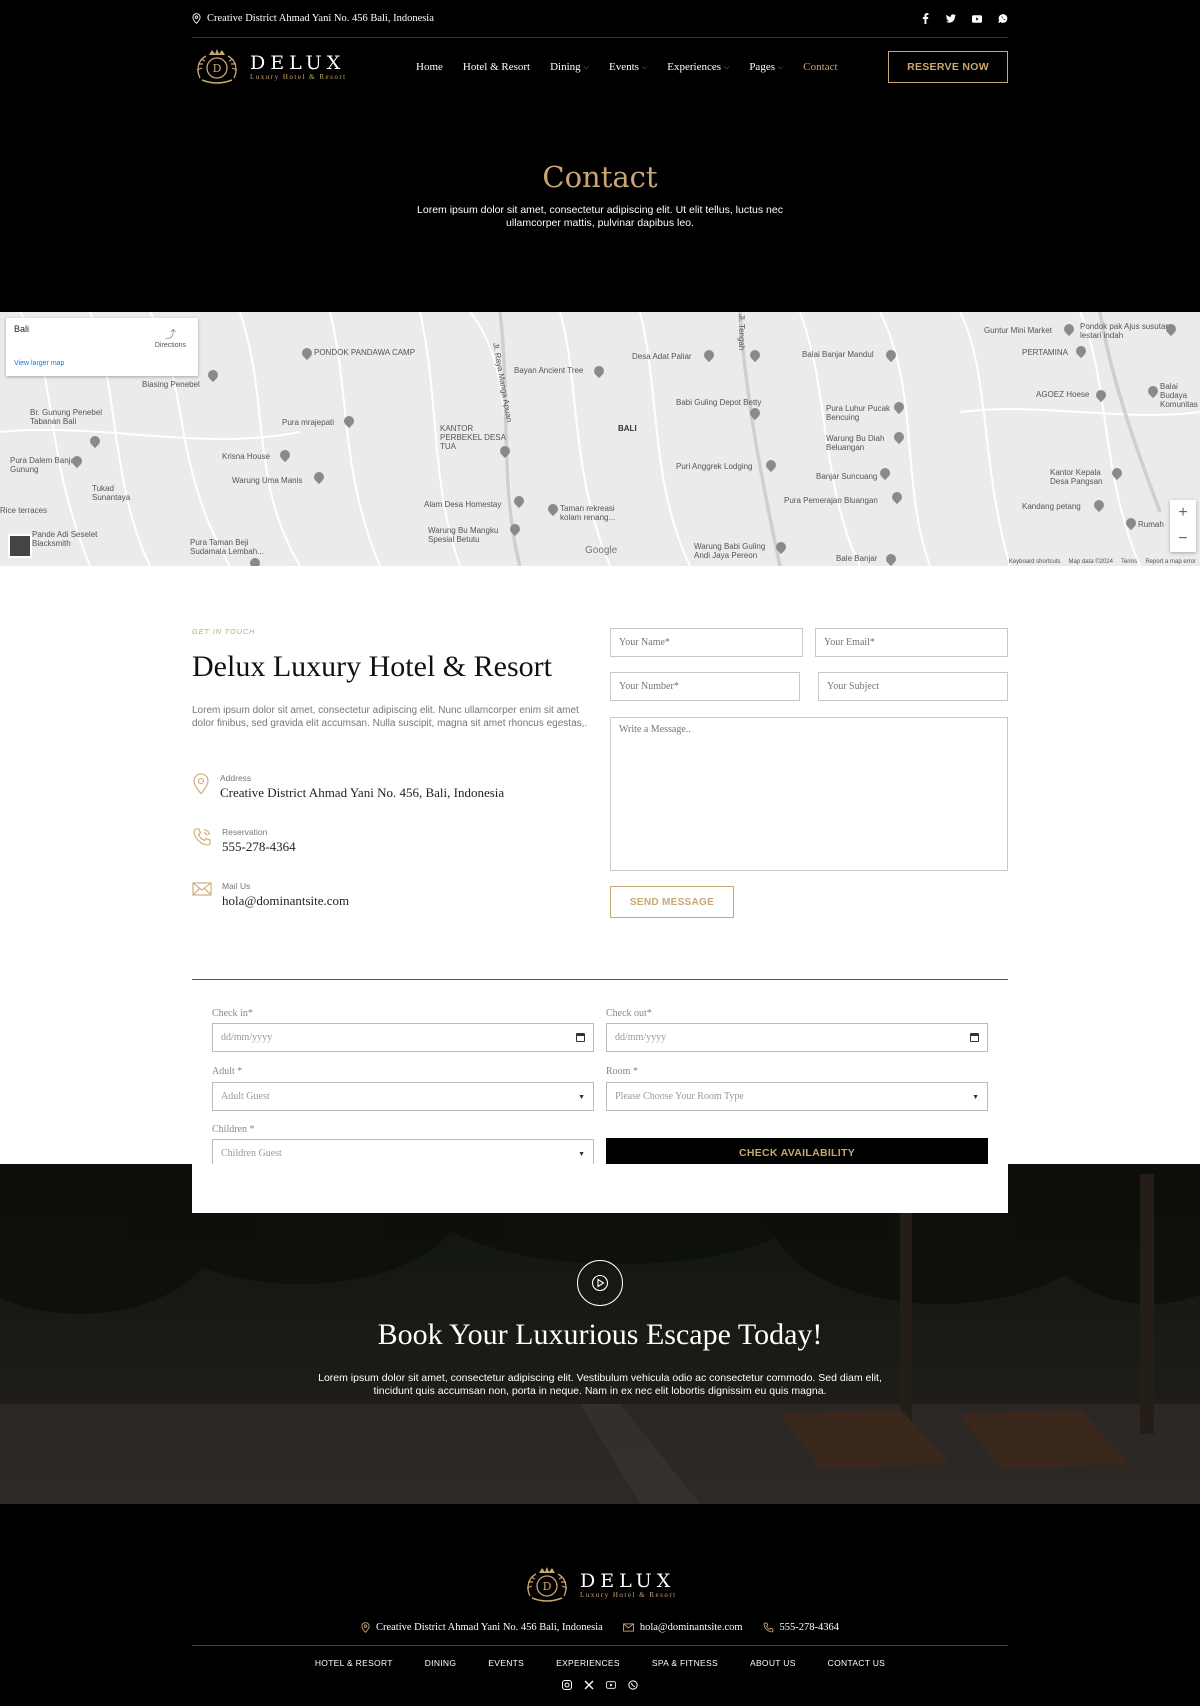 The image size is (1200, 1706). Describe the element at coordinates (588, 1663) in the screenshot. I see `footer-link-experiences: EXPERIENCES` at that location.